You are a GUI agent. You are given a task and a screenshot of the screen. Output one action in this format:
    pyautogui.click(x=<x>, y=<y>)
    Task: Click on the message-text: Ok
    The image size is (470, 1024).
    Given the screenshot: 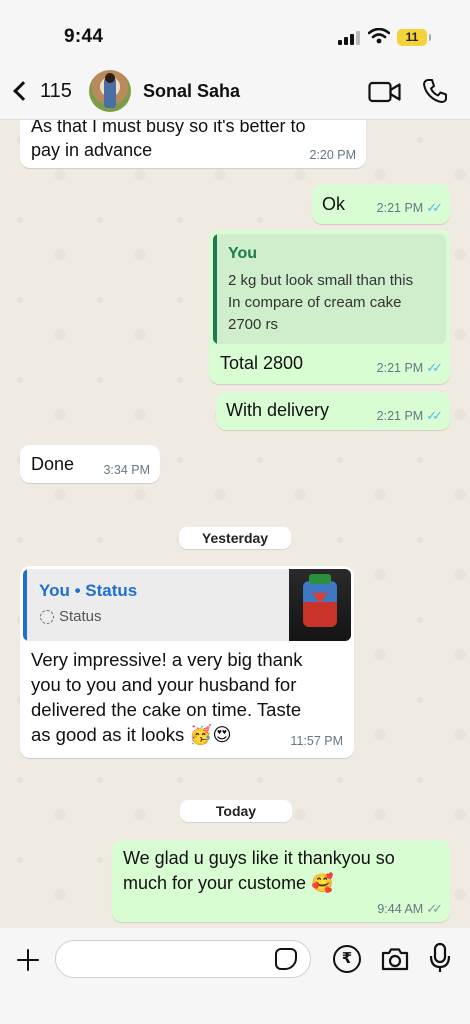 What is the action you would take?
    pyautogui.click(x=334, y=204)
    